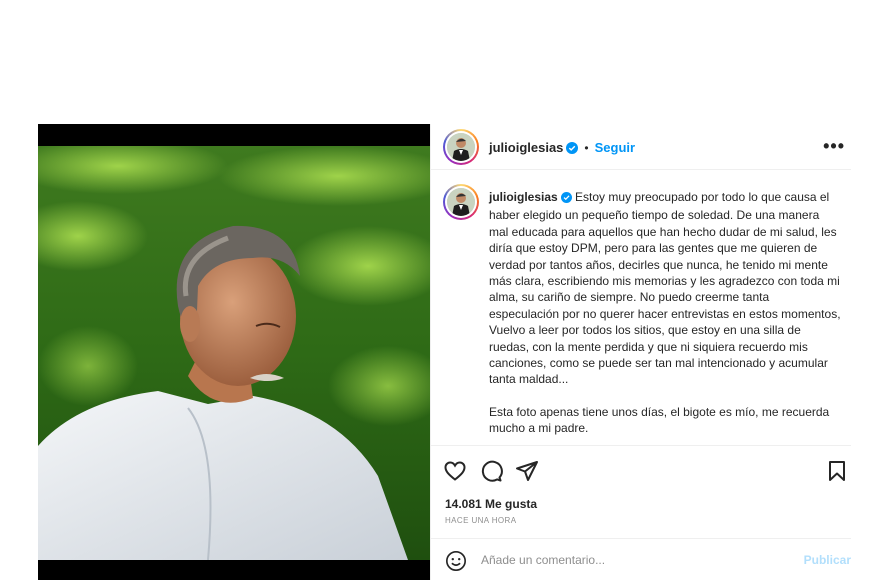 This screenshot has width=870, height=580. I want to click on more-options-icon: •••, so click(834, 146).